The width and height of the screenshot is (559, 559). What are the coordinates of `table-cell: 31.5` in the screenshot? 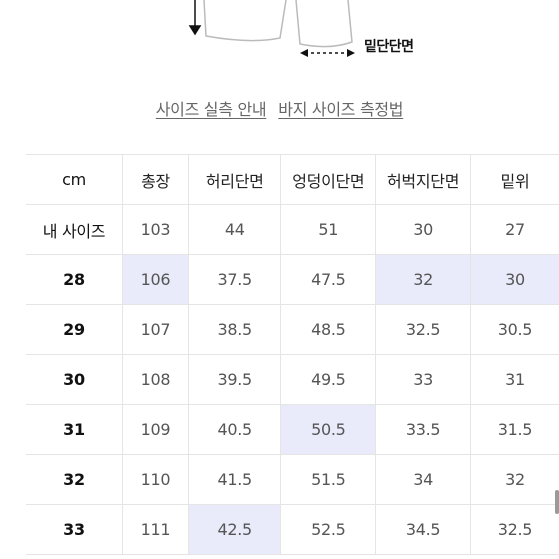 It's located at (514, 429).